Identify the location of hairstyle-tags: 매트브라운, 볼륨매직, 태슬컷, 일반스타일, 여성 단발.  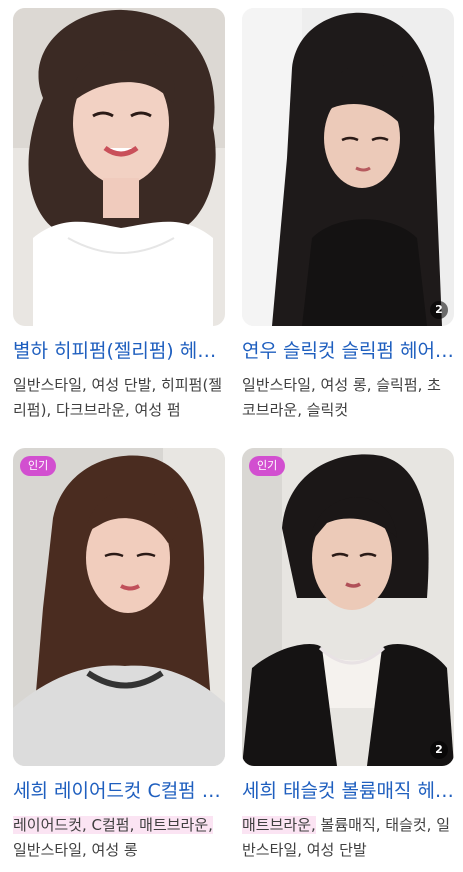
(348, 838).